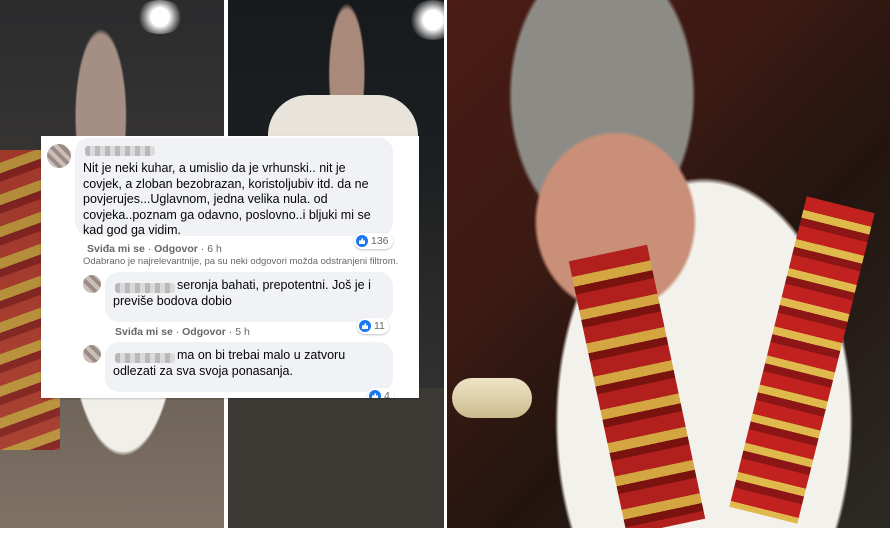  Describe the element at coordinates (492, 398) in the screenshot. I see `paper-scroll` at that location.